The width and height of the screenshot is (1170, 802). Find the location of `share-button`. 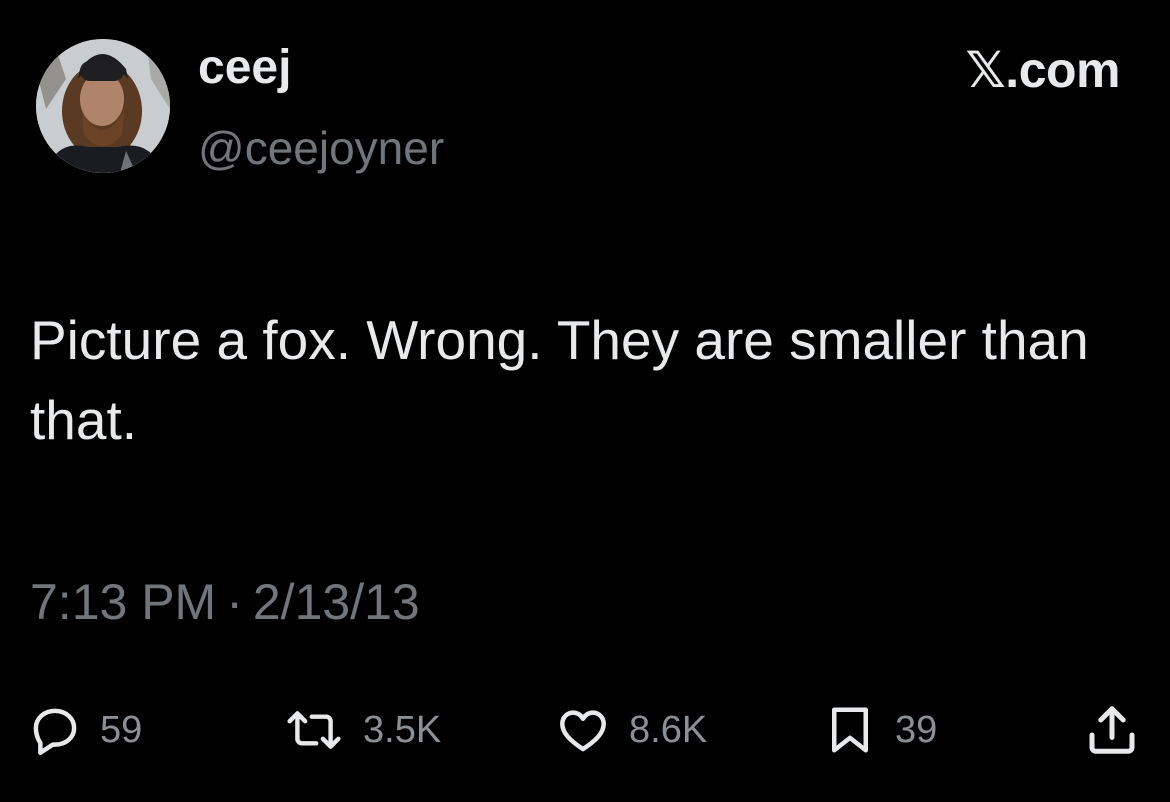

share-button is located at coordinates (1112, 730).